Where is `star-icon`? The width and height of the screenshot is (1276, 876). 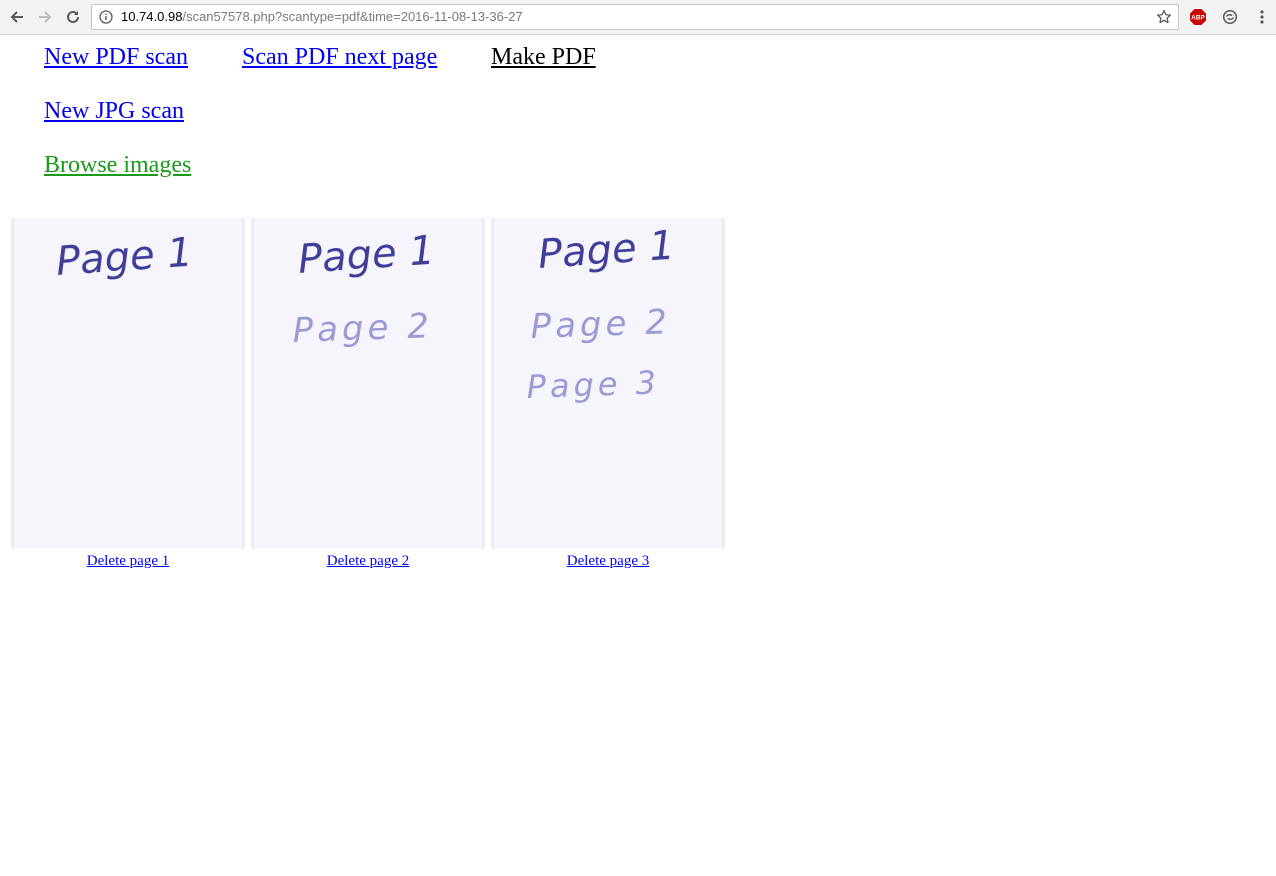
star-icon is located at coordinates (1164, 17).